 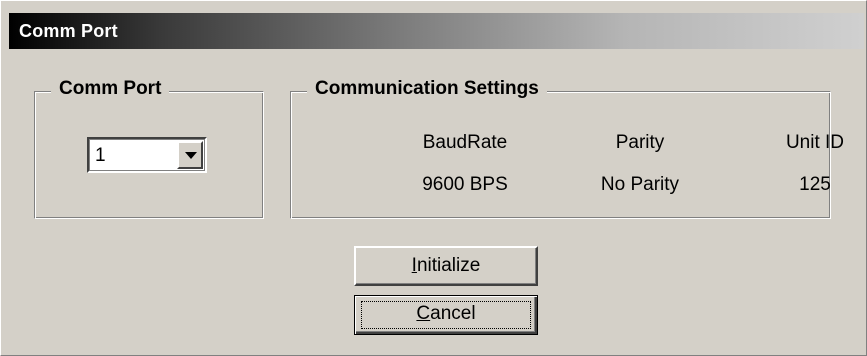 What do you see at coordinates (815, 184) in the screenshot?
I see `unit-id-value: 125` at bounding box center [815, 184].